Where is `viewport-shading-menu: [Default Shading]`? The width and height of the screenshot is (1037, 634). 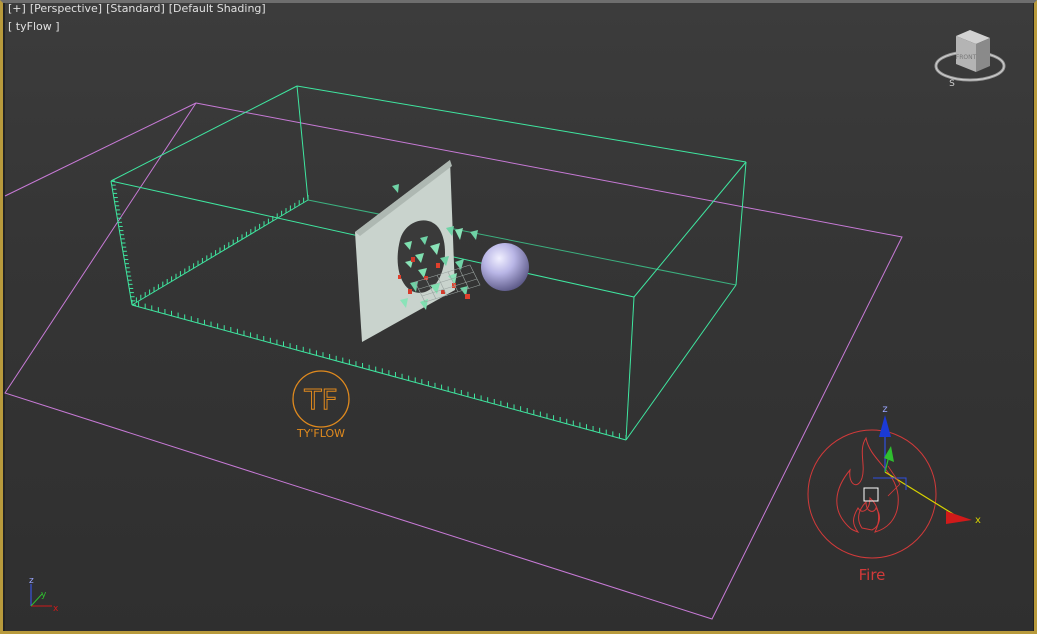
viewport-shading-menu: [Default Shading] is located at coordinates (217, 8).